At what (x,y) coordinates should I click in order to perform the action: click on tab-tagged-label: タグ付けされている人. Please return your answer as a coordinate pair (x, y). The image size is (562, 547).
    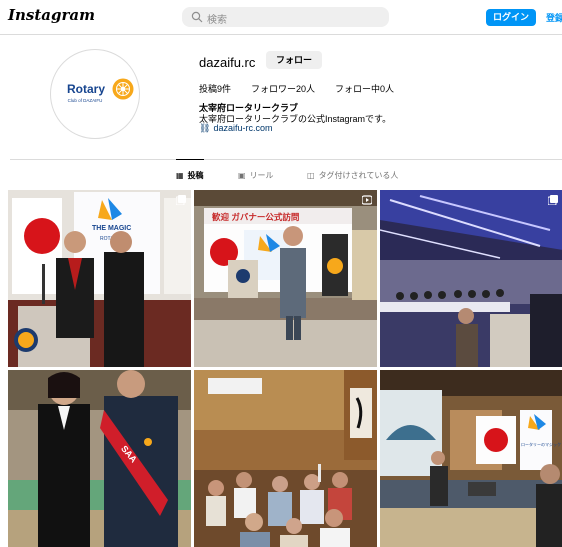
    Looking at the image, I should click on (358, 175).